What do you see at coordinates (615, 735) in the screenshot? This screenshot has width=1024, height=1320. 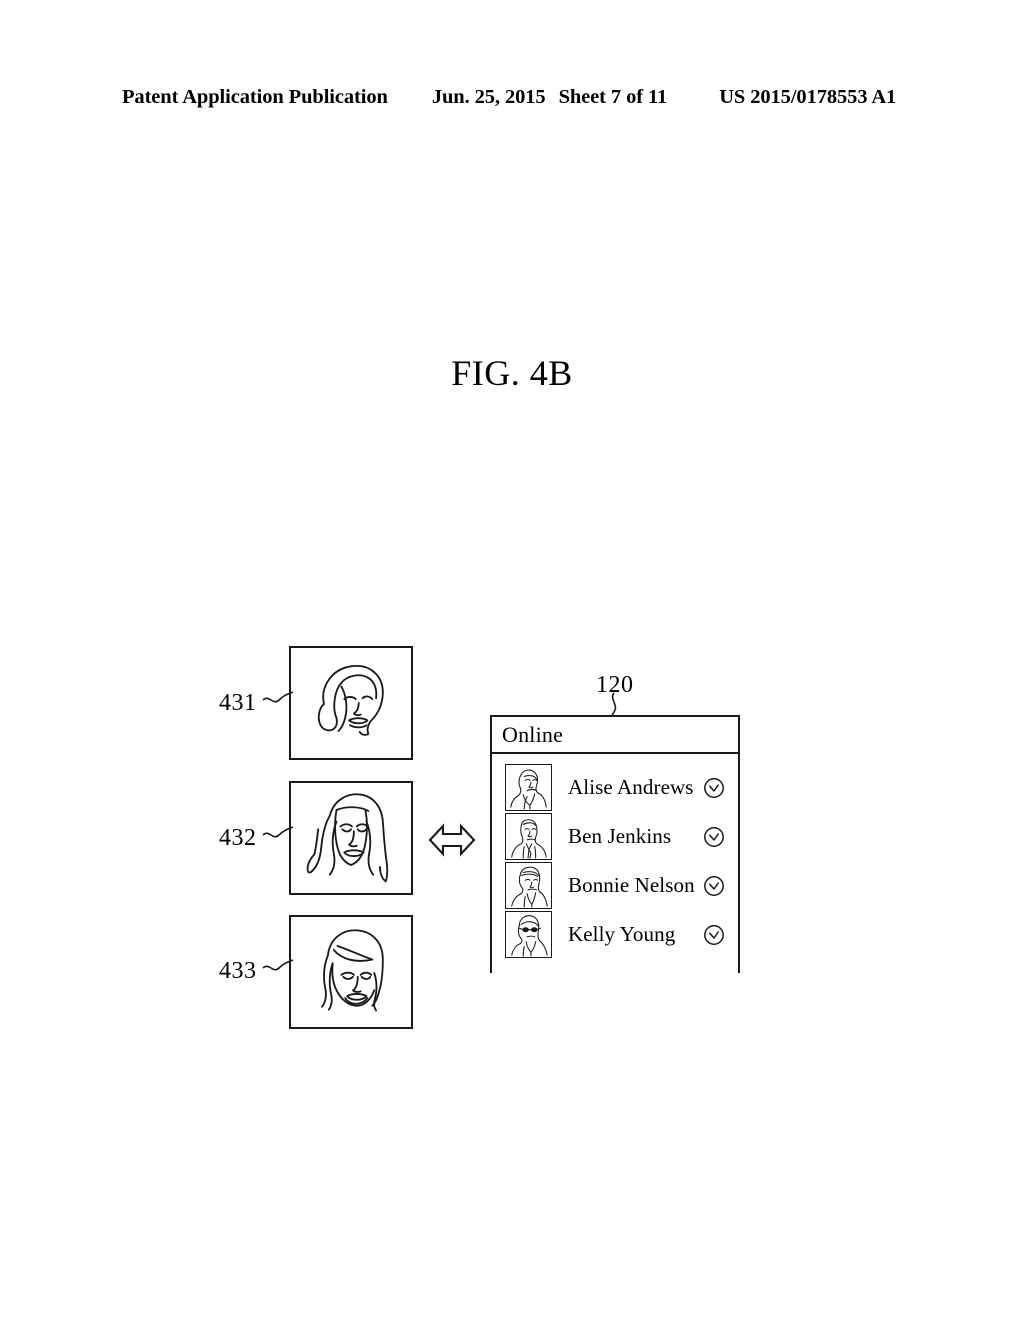 I see `panel-header: Online` at bounding box center [615, 735].